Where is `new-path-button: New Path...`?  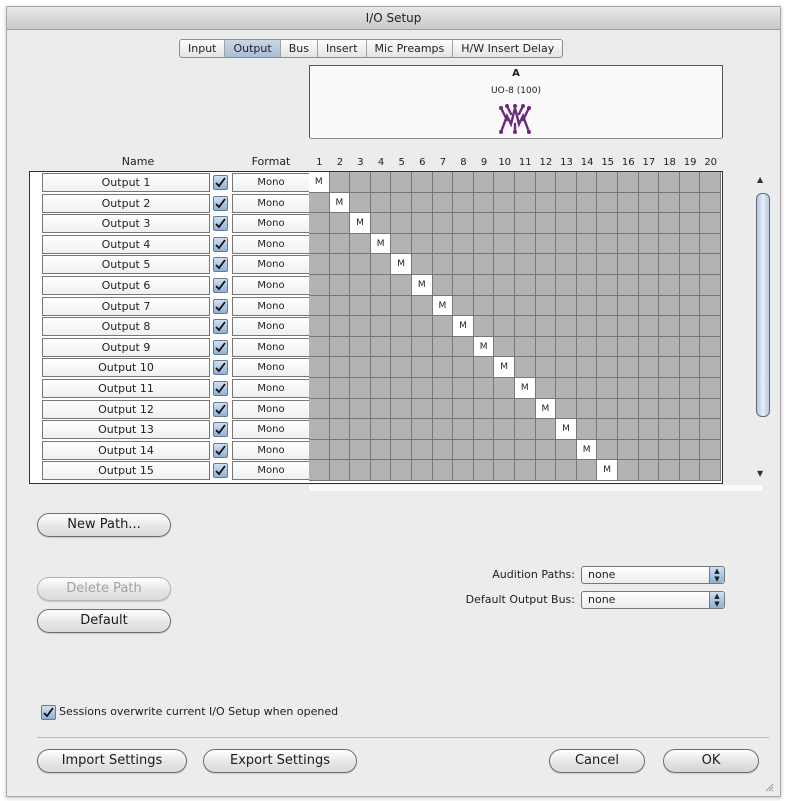 new-path-button: New Path... is located at coordinates (104, 525).